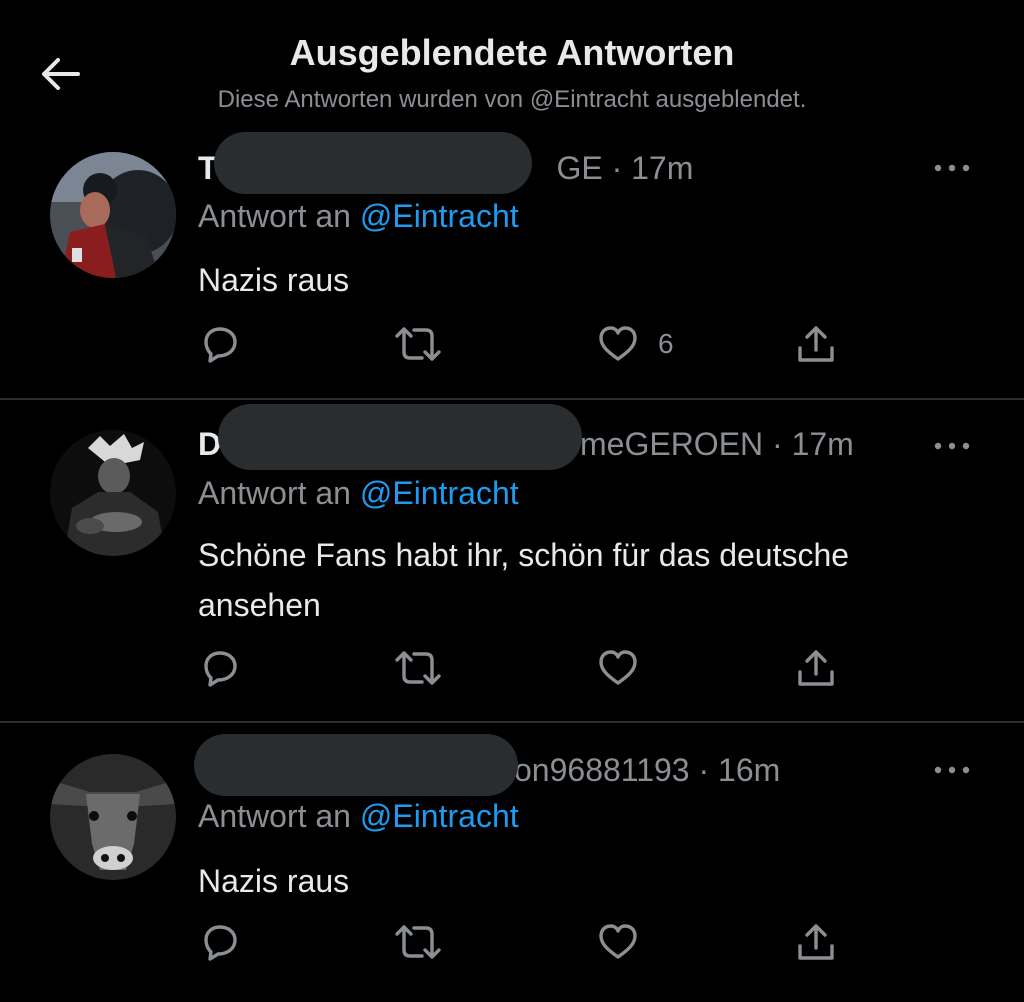 This screenshot has width=1024, height=1002. I want to click on share-button, so click(816, 942).